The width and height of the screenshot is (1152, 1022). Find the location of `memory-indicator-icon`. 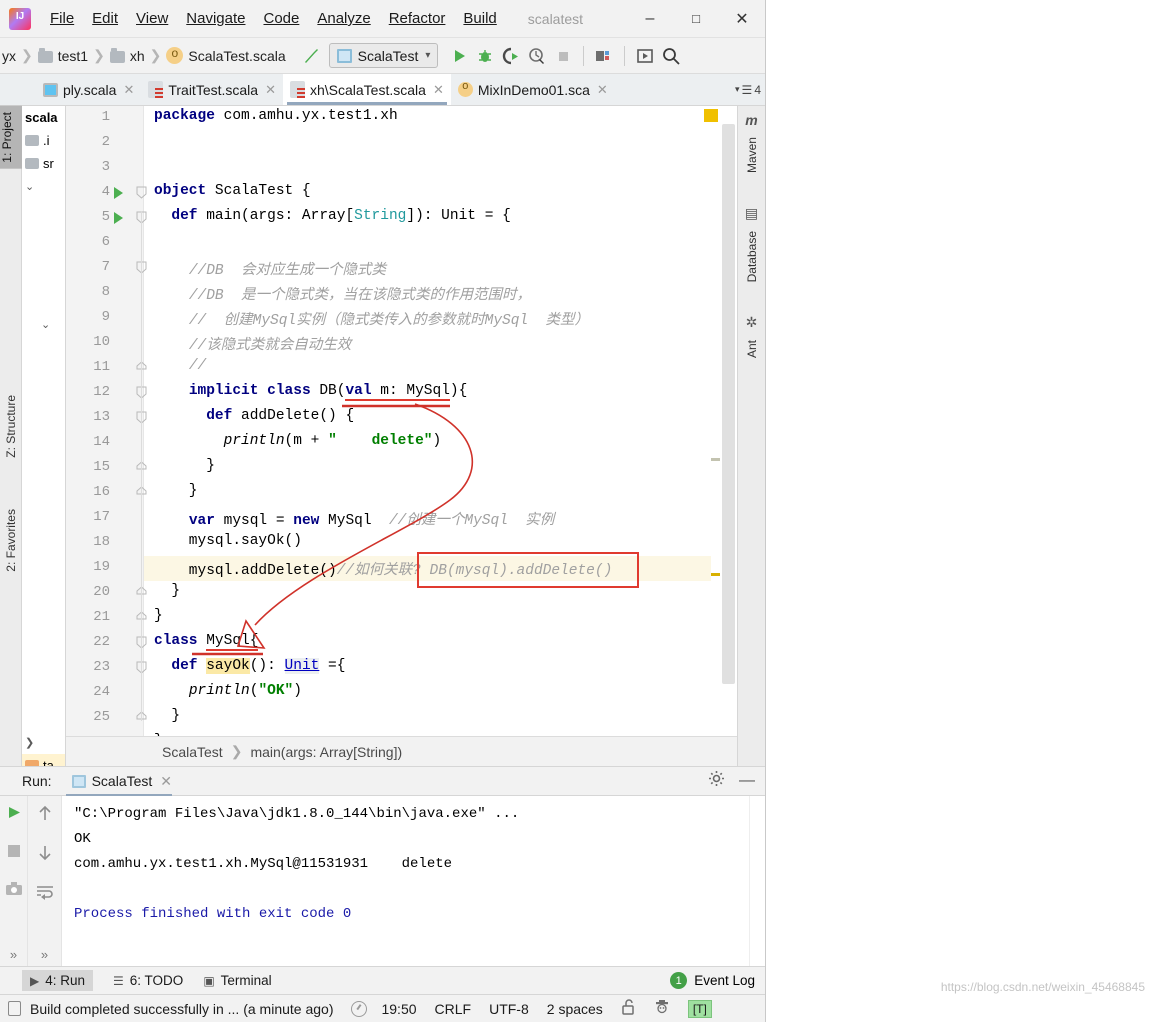

memory-indicator-icon is located at coordinates (14, 1008).